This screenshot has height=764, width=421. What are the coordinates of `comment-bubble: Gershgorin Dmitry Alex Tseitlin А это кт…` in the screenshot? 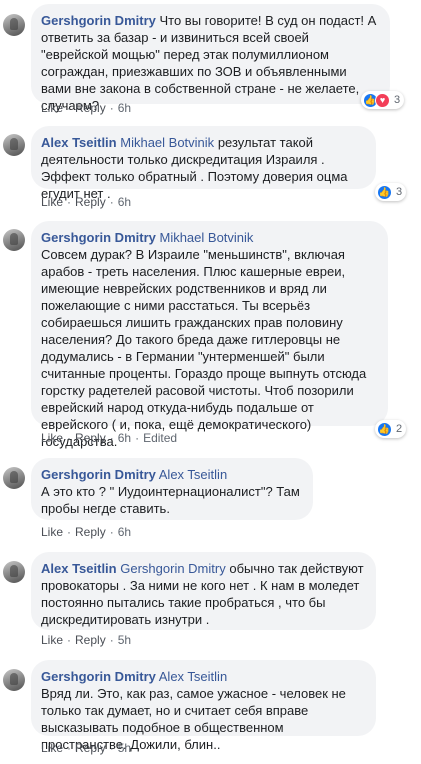 It's located at (172, 489).